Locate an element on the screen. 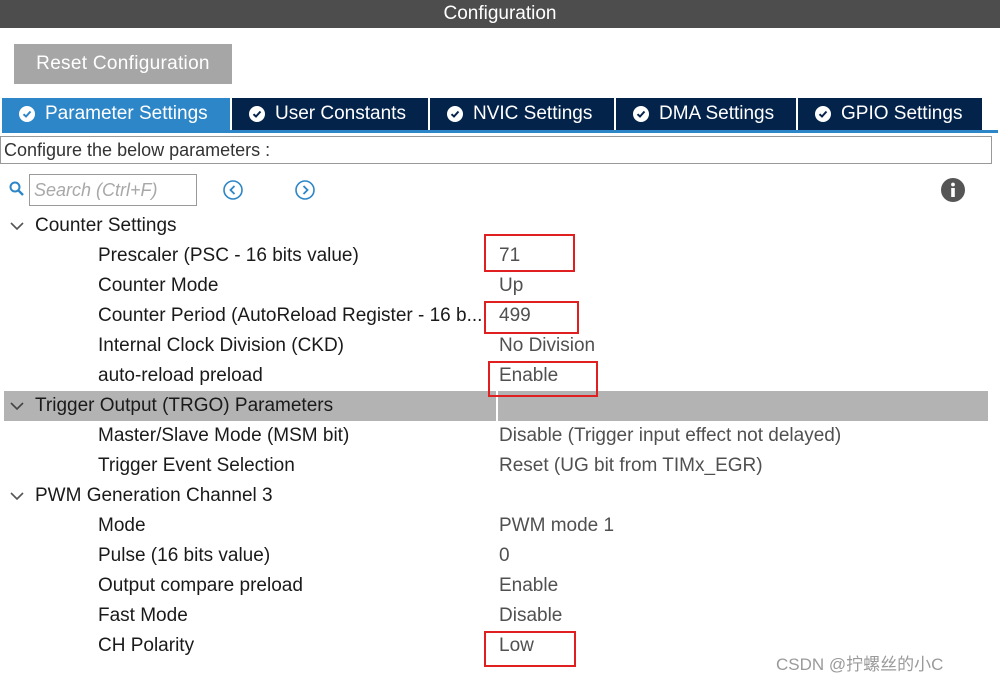 The height and width of the screenshot is (679, 1000). param-name: Internal Clock Division (CKD) is located at coordinates (294, 346).